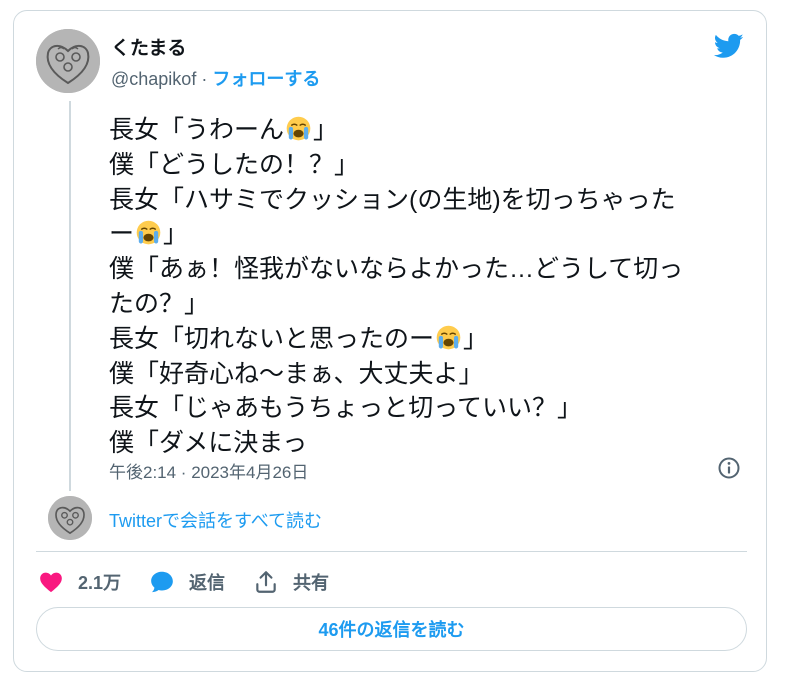 The height and width of the screenshot is (687, 786). I want to click on tweet-text-segment: 長女「うわーん, so click(197, 130).